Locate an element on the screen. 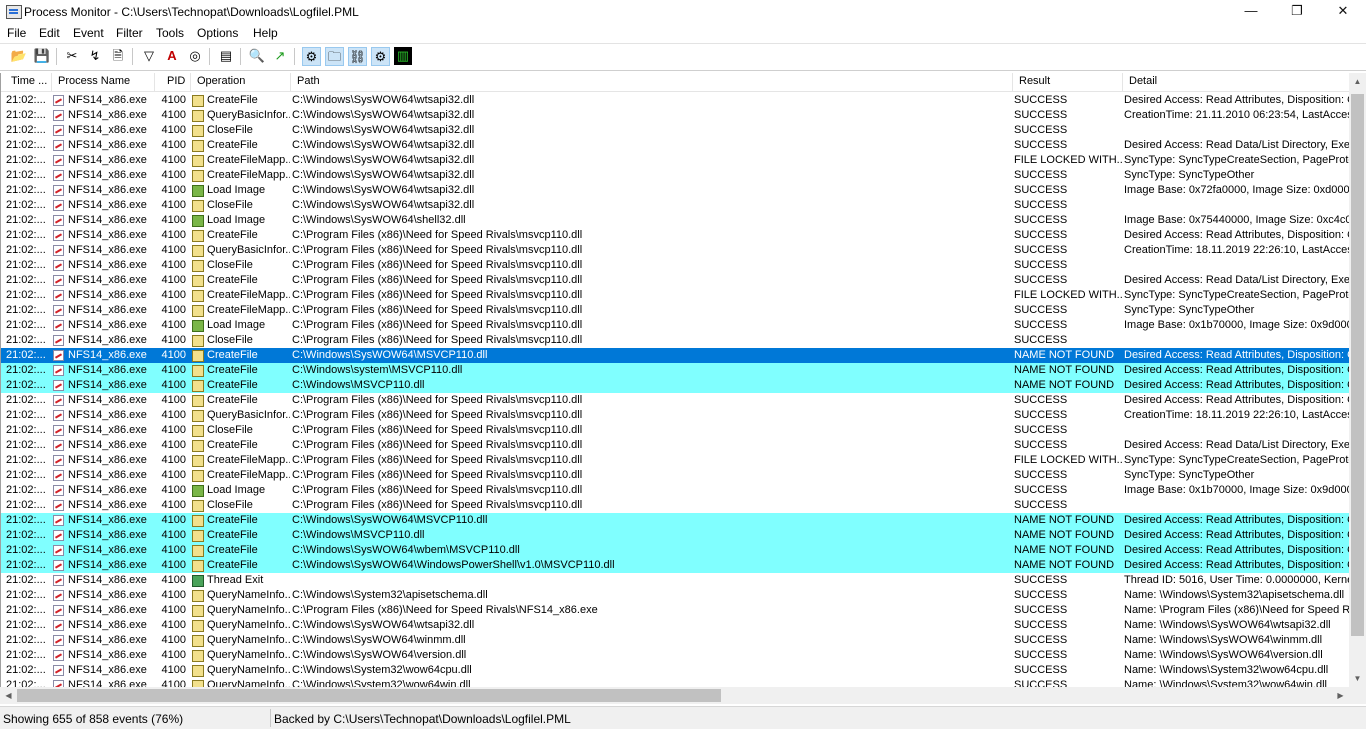  horizontal-scroll-thumb is located at coordinates (369, 695).